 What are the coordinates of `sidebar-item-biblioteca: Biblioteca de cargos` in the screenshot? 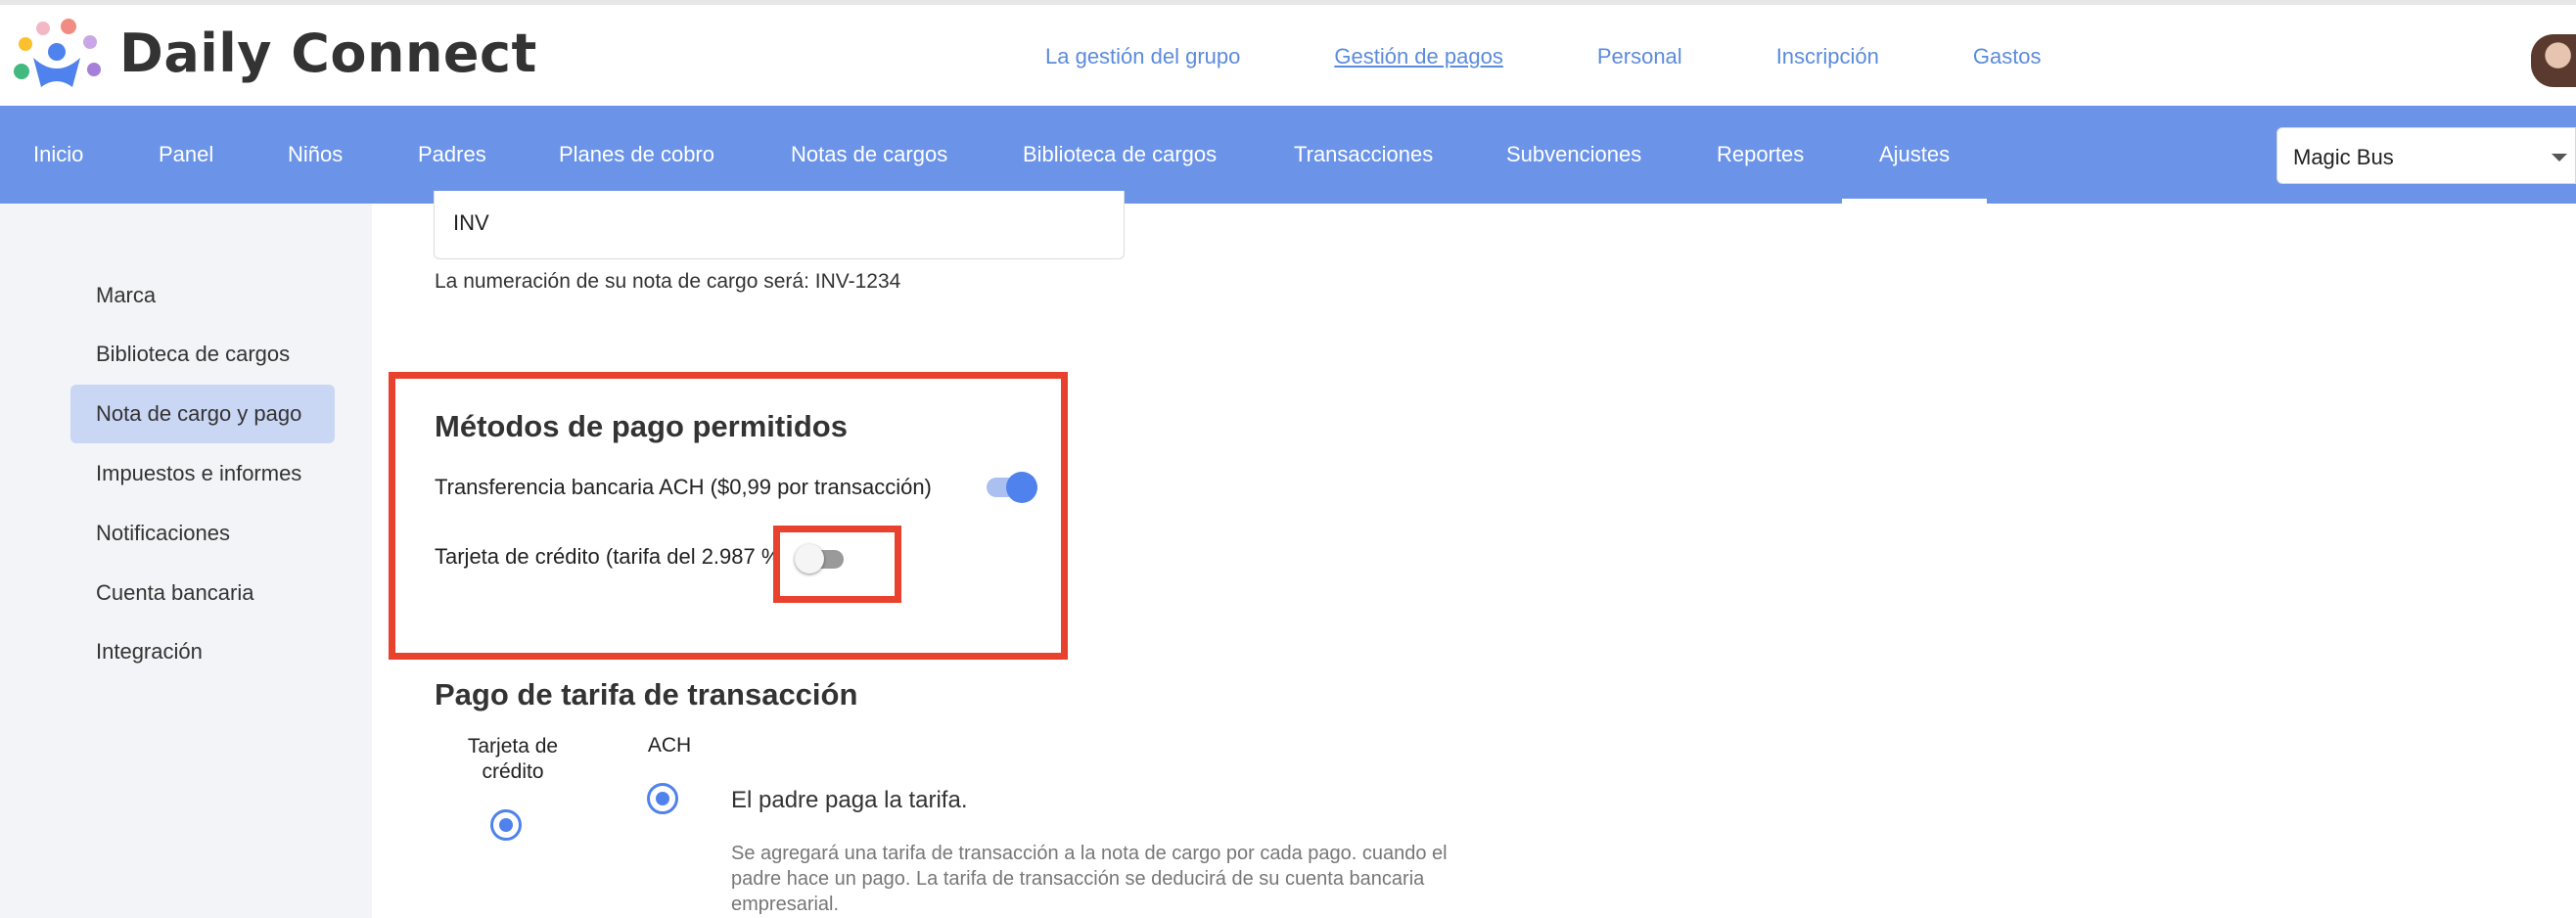 It's located at (202, 355).